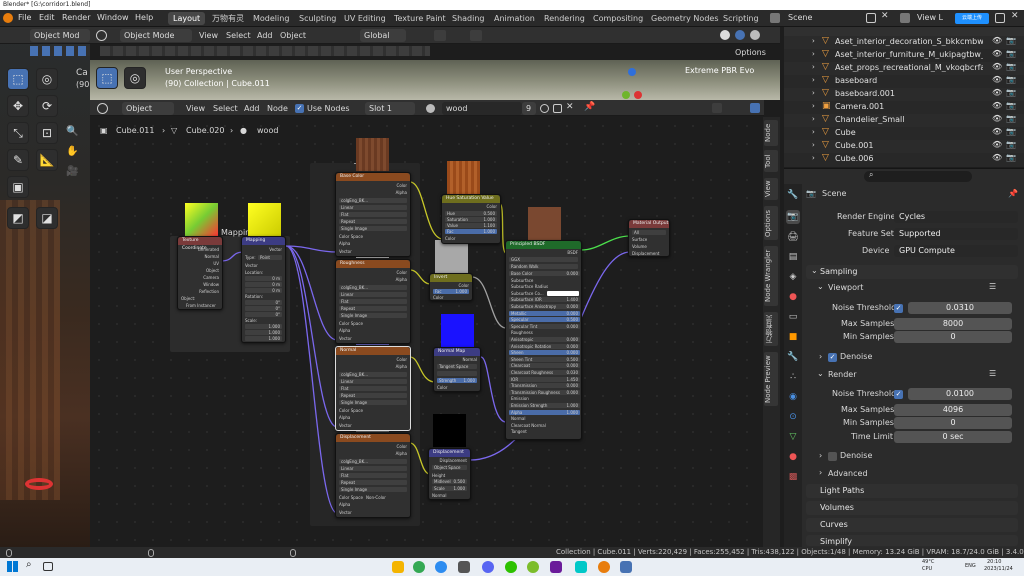 The height and width of the screenshot is (576, 1024). Describe the element at coordinates (898, 394) in the screenshot. I see `r-noise-checkbox: ✓` at that location.